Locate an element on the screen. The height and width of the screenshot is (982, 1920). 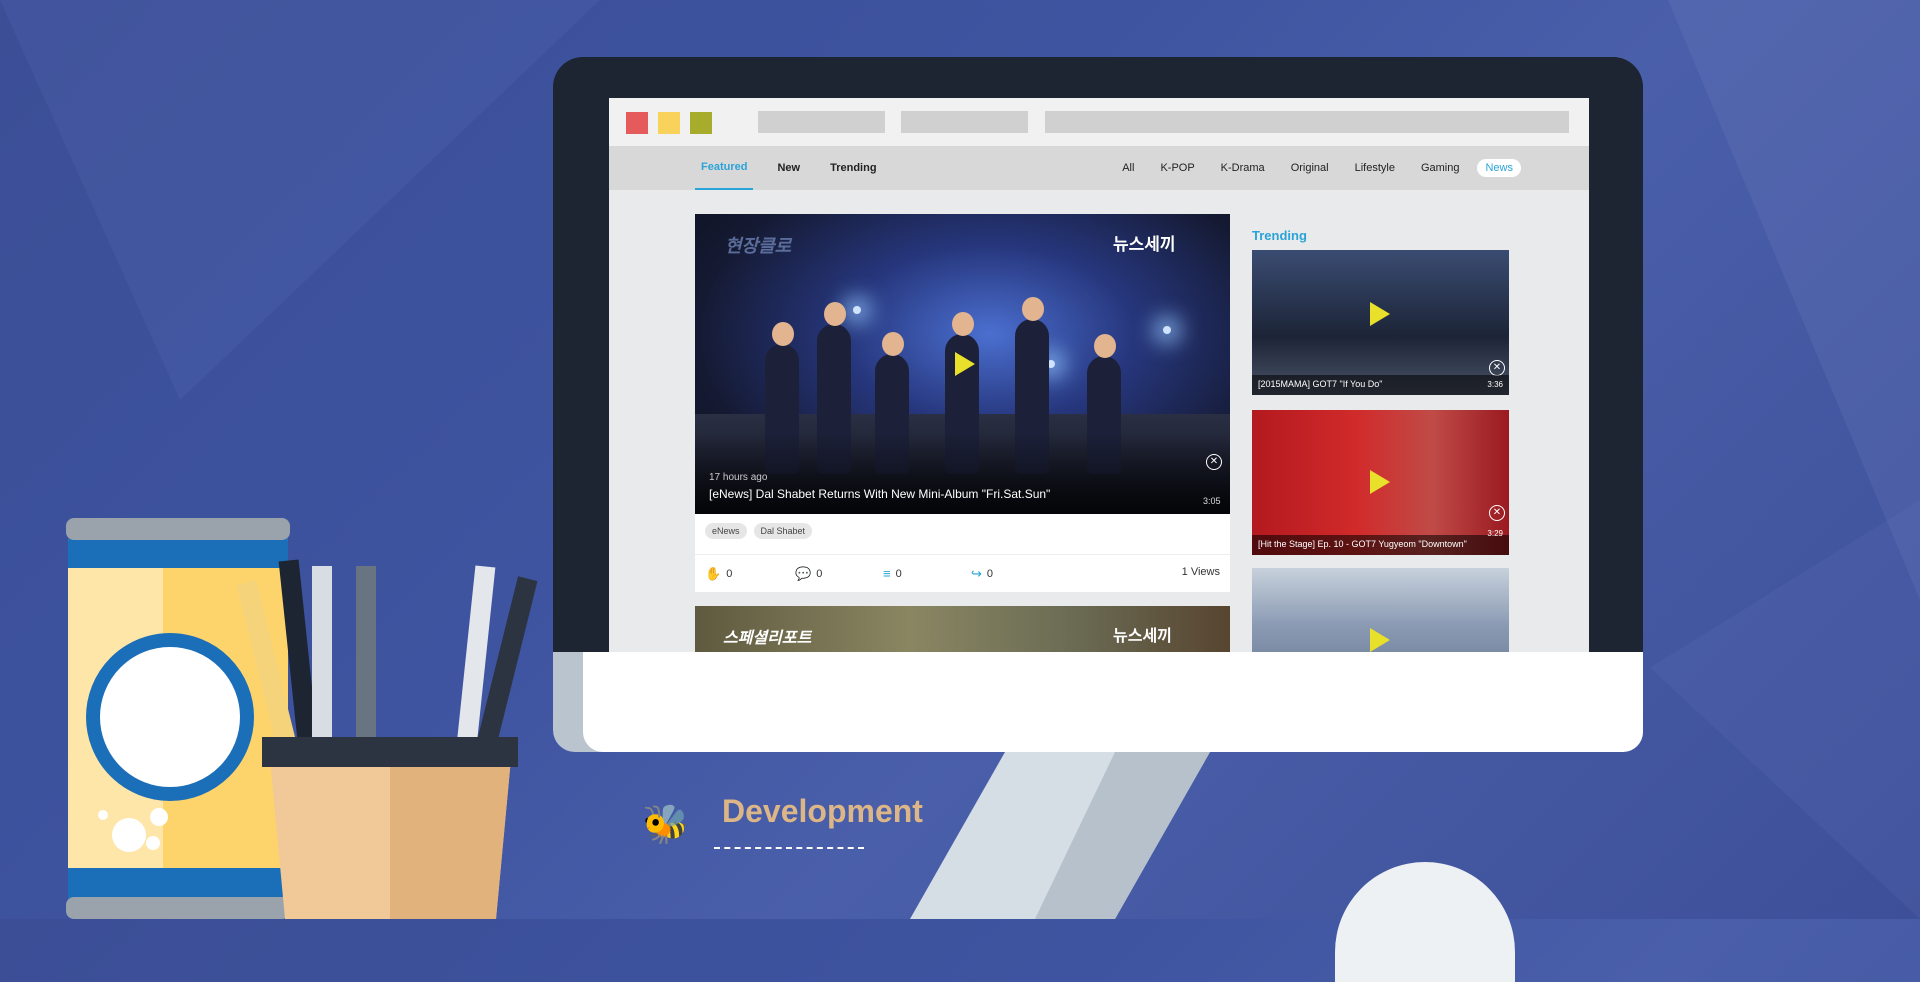
browser-titlebar is located at coordinates (1099, 122).